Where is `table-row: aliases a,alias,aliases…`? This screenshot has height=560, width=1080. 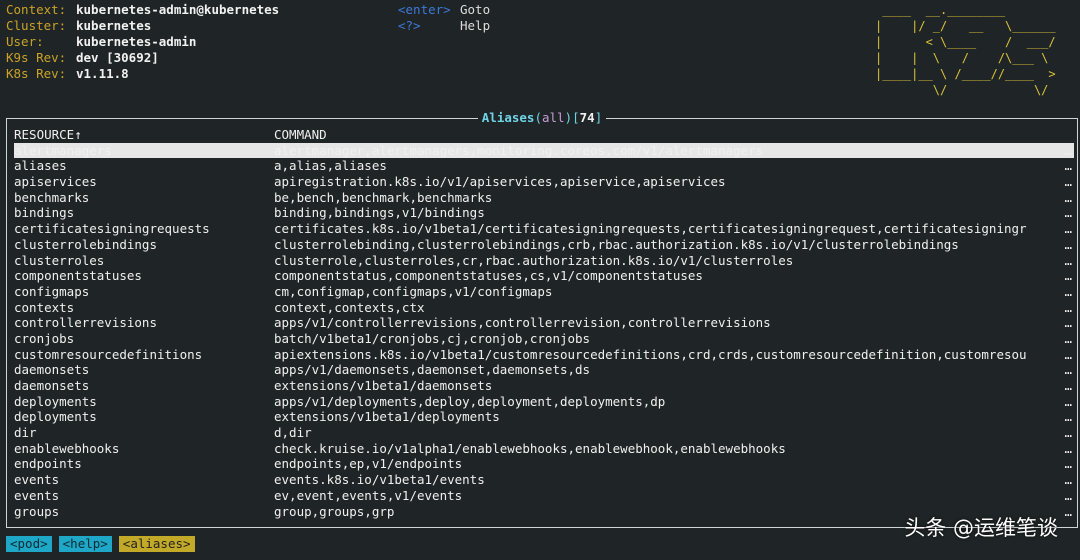 table-row: aliases a,alias,aliases… is located at coordinates (544, 166).